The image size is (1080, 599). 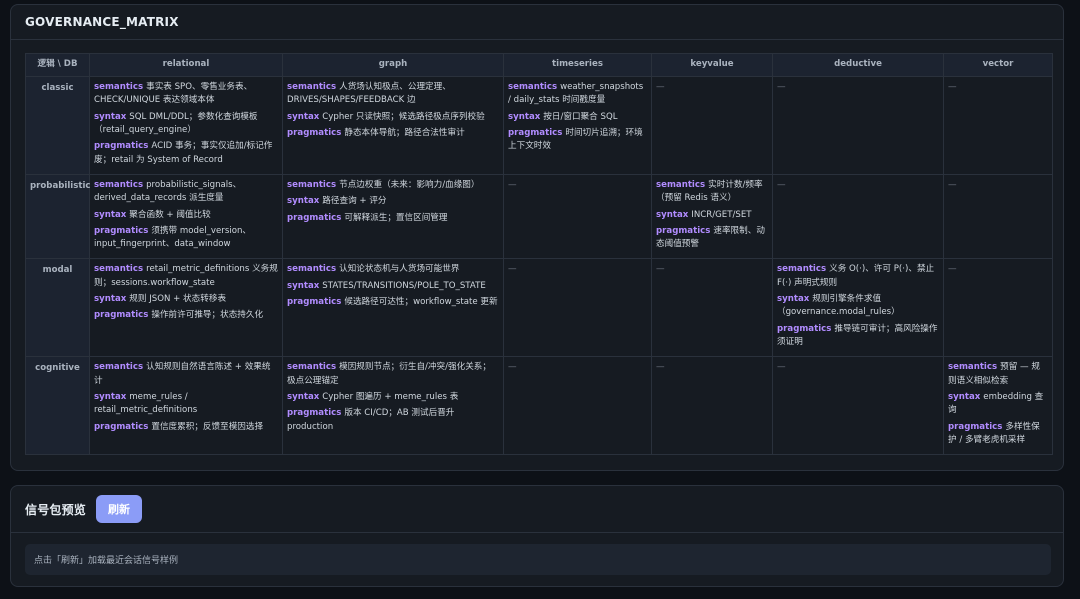 I want to click on entry-text: 路径查询 + 评分, so click(x=354, y=201).